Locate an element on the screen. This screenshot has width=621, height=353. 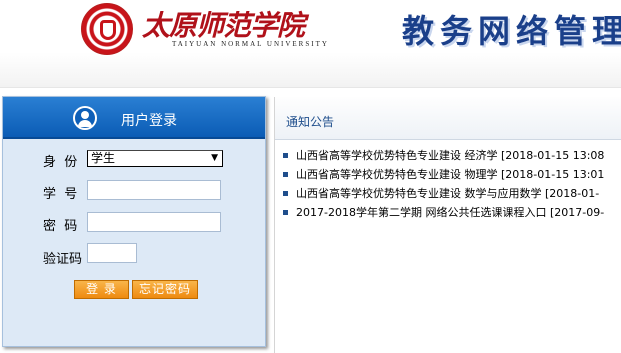
notice-item-text: 山西省高等学校优势特色专业建设 物理学 [2018-01-15 13:01 is located at coordinates (450, 174).